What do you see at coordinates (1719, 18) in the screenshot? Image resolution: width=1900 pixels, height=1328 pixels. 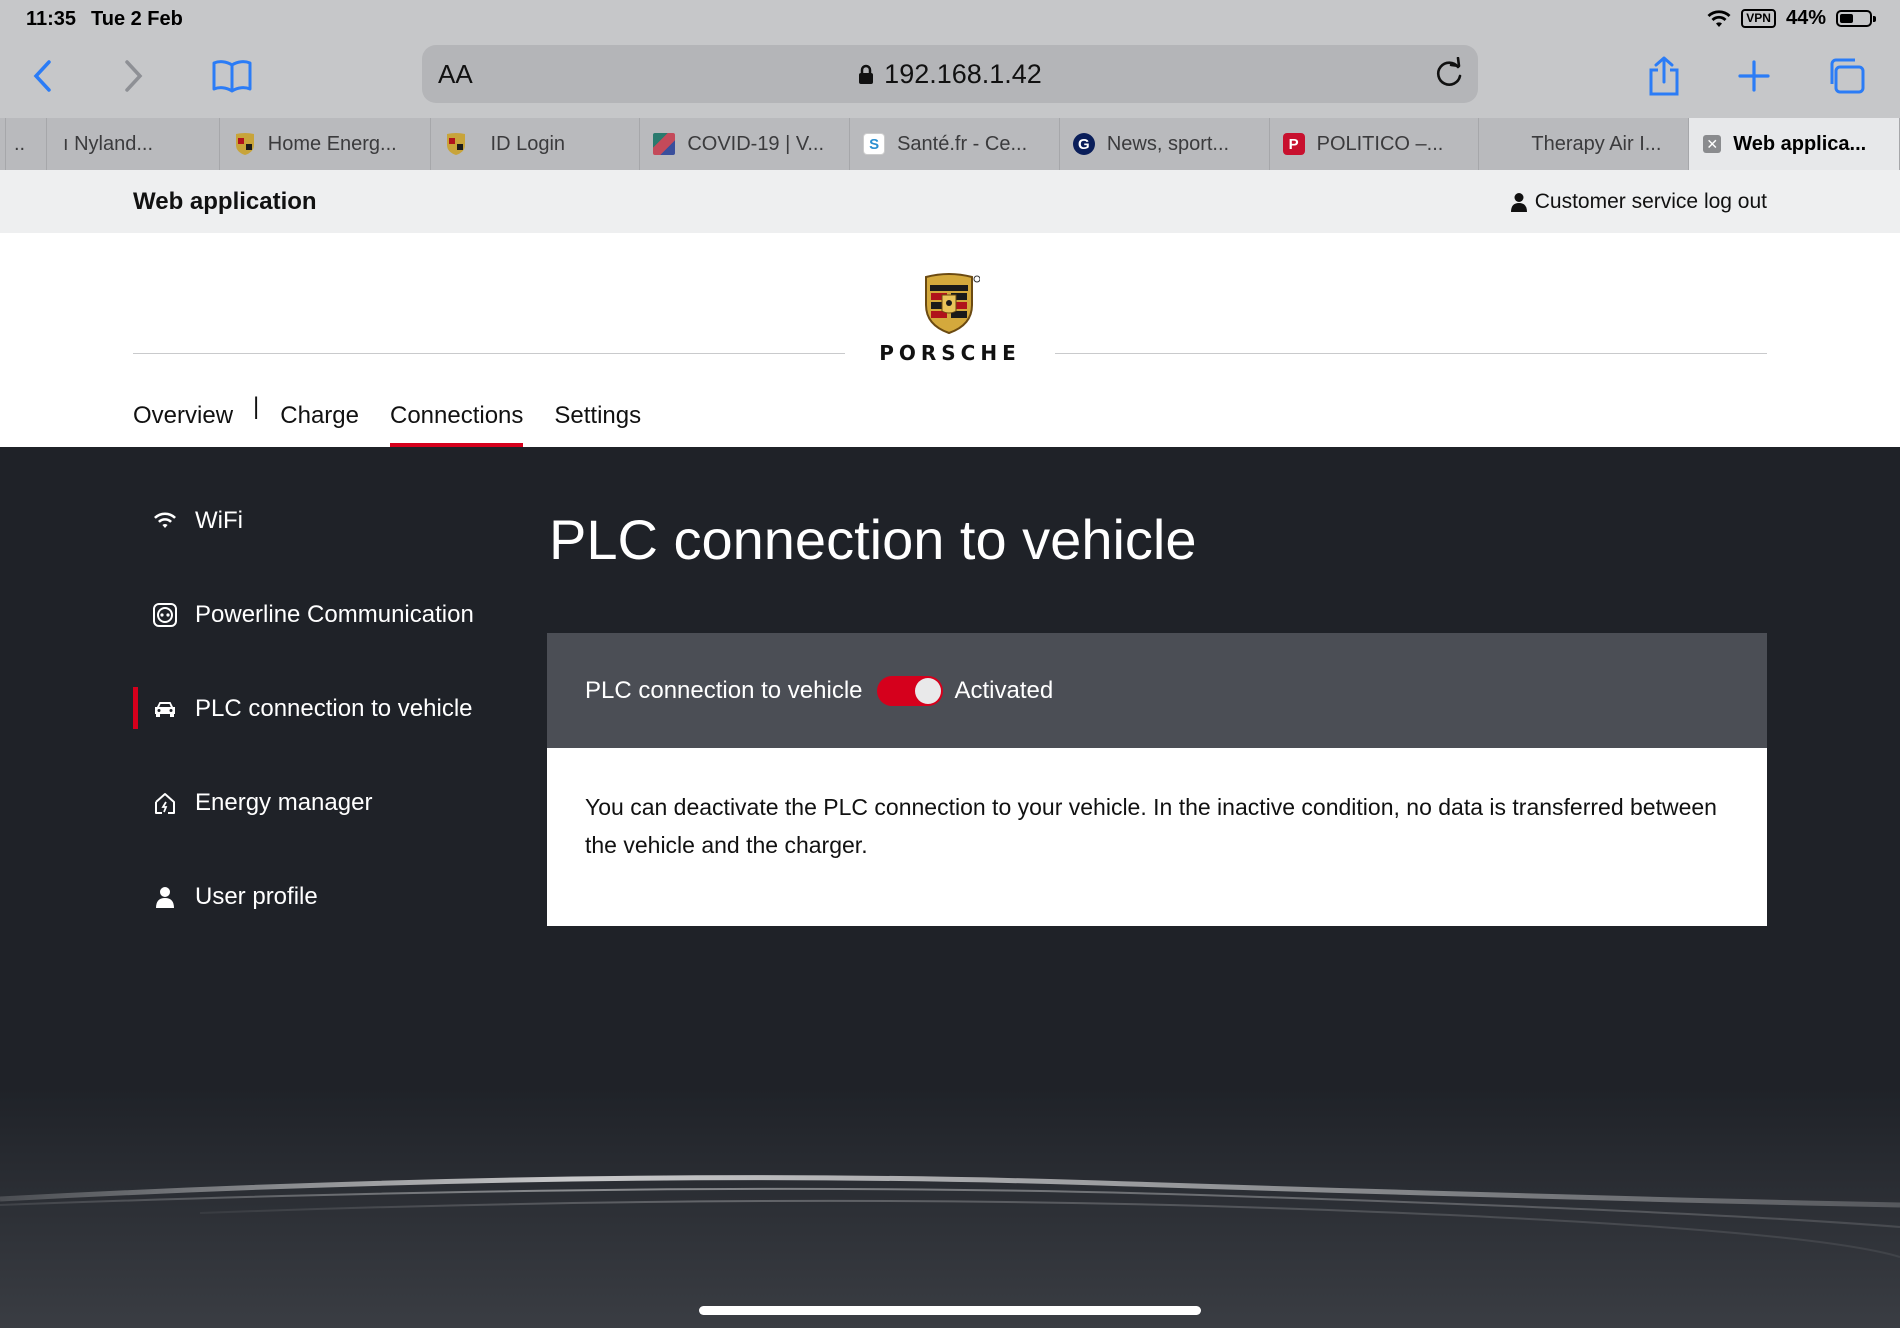 I see `wifi-signal-icon` at bounding box center [1719, 18].